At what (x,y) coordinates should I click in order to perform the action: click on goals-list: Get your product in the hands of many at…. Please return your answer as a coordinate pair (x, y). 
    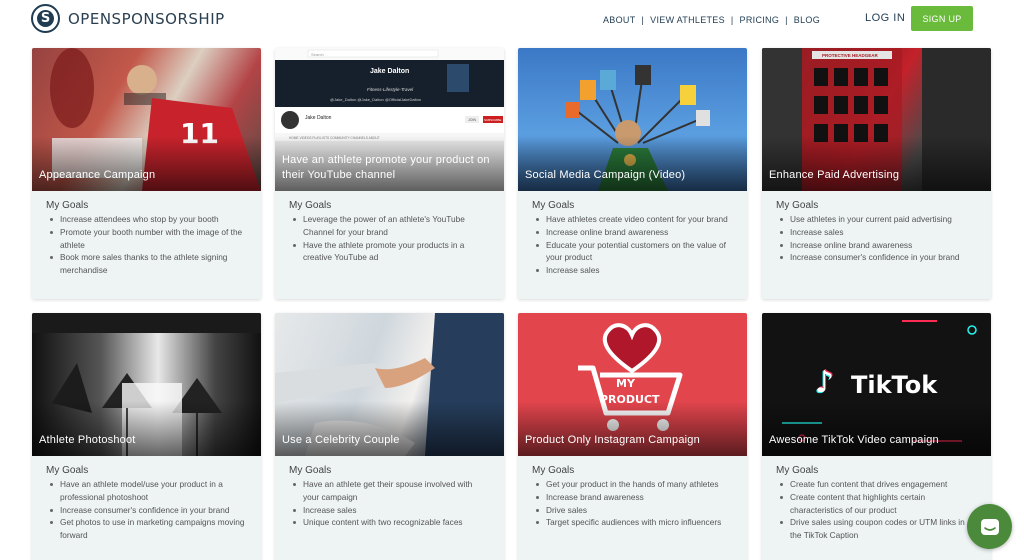
    Looking at the image, I should click on (632, 503).